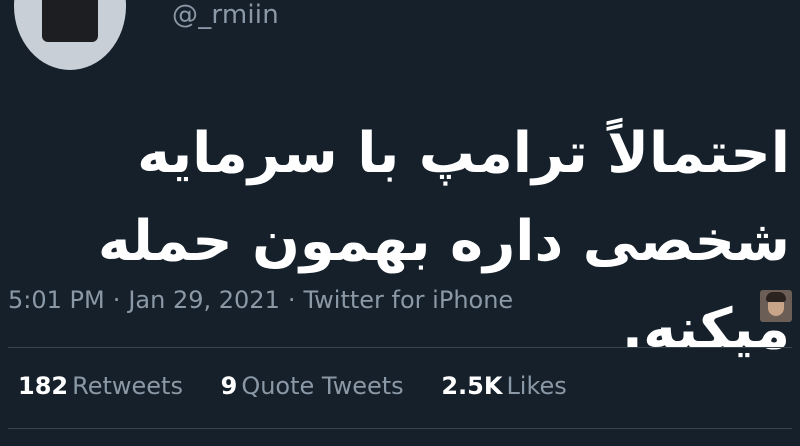  I want to click on tweet-meta: 5:01 PM · Jan 29, 2021 · Twitter for iPhone, so click(260, 300).